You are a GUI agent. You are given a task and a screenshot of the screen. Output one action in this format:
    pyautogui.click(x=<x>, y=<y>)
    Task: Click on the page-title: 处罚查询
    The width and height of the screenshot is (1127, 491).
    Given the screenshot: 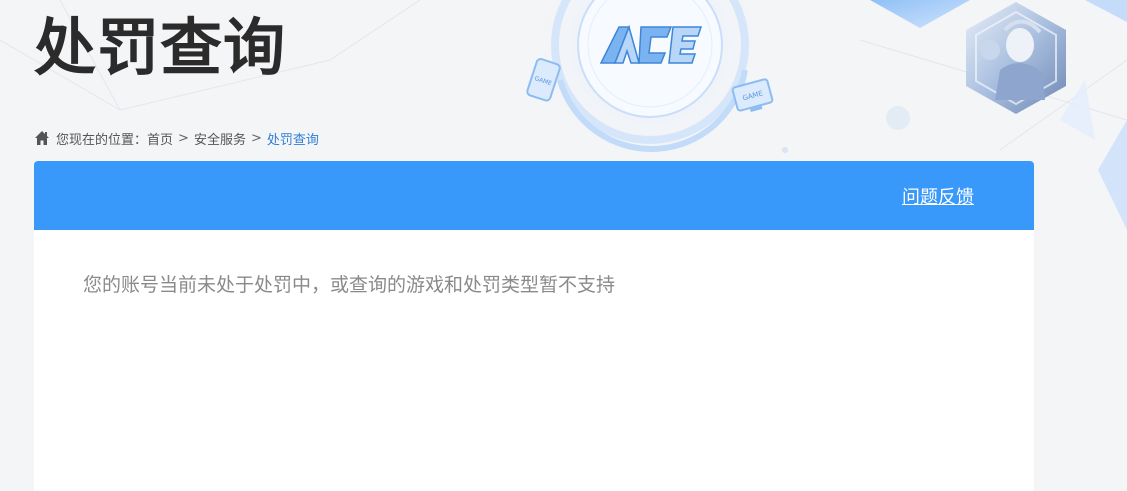 What is the action you would take?
    pyautogui.click(x=160, y=47)
    